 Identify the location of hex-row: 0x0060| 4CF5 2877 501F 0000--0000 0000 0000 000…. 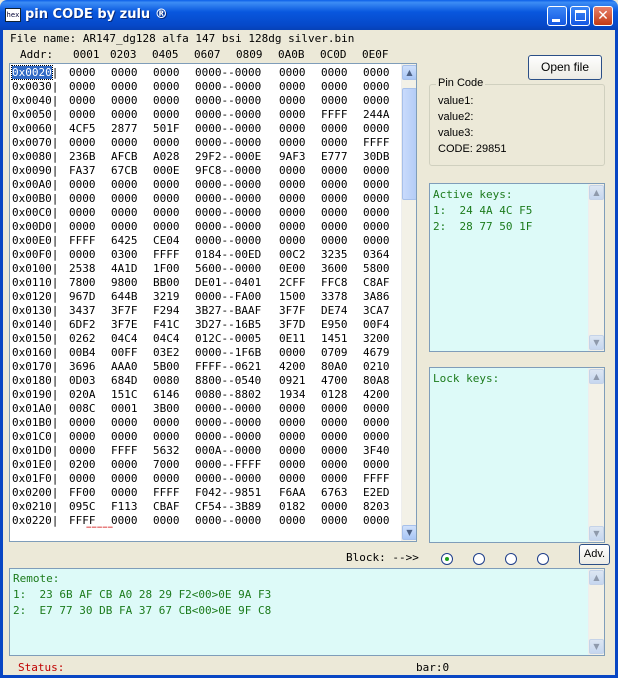
(207, 129).